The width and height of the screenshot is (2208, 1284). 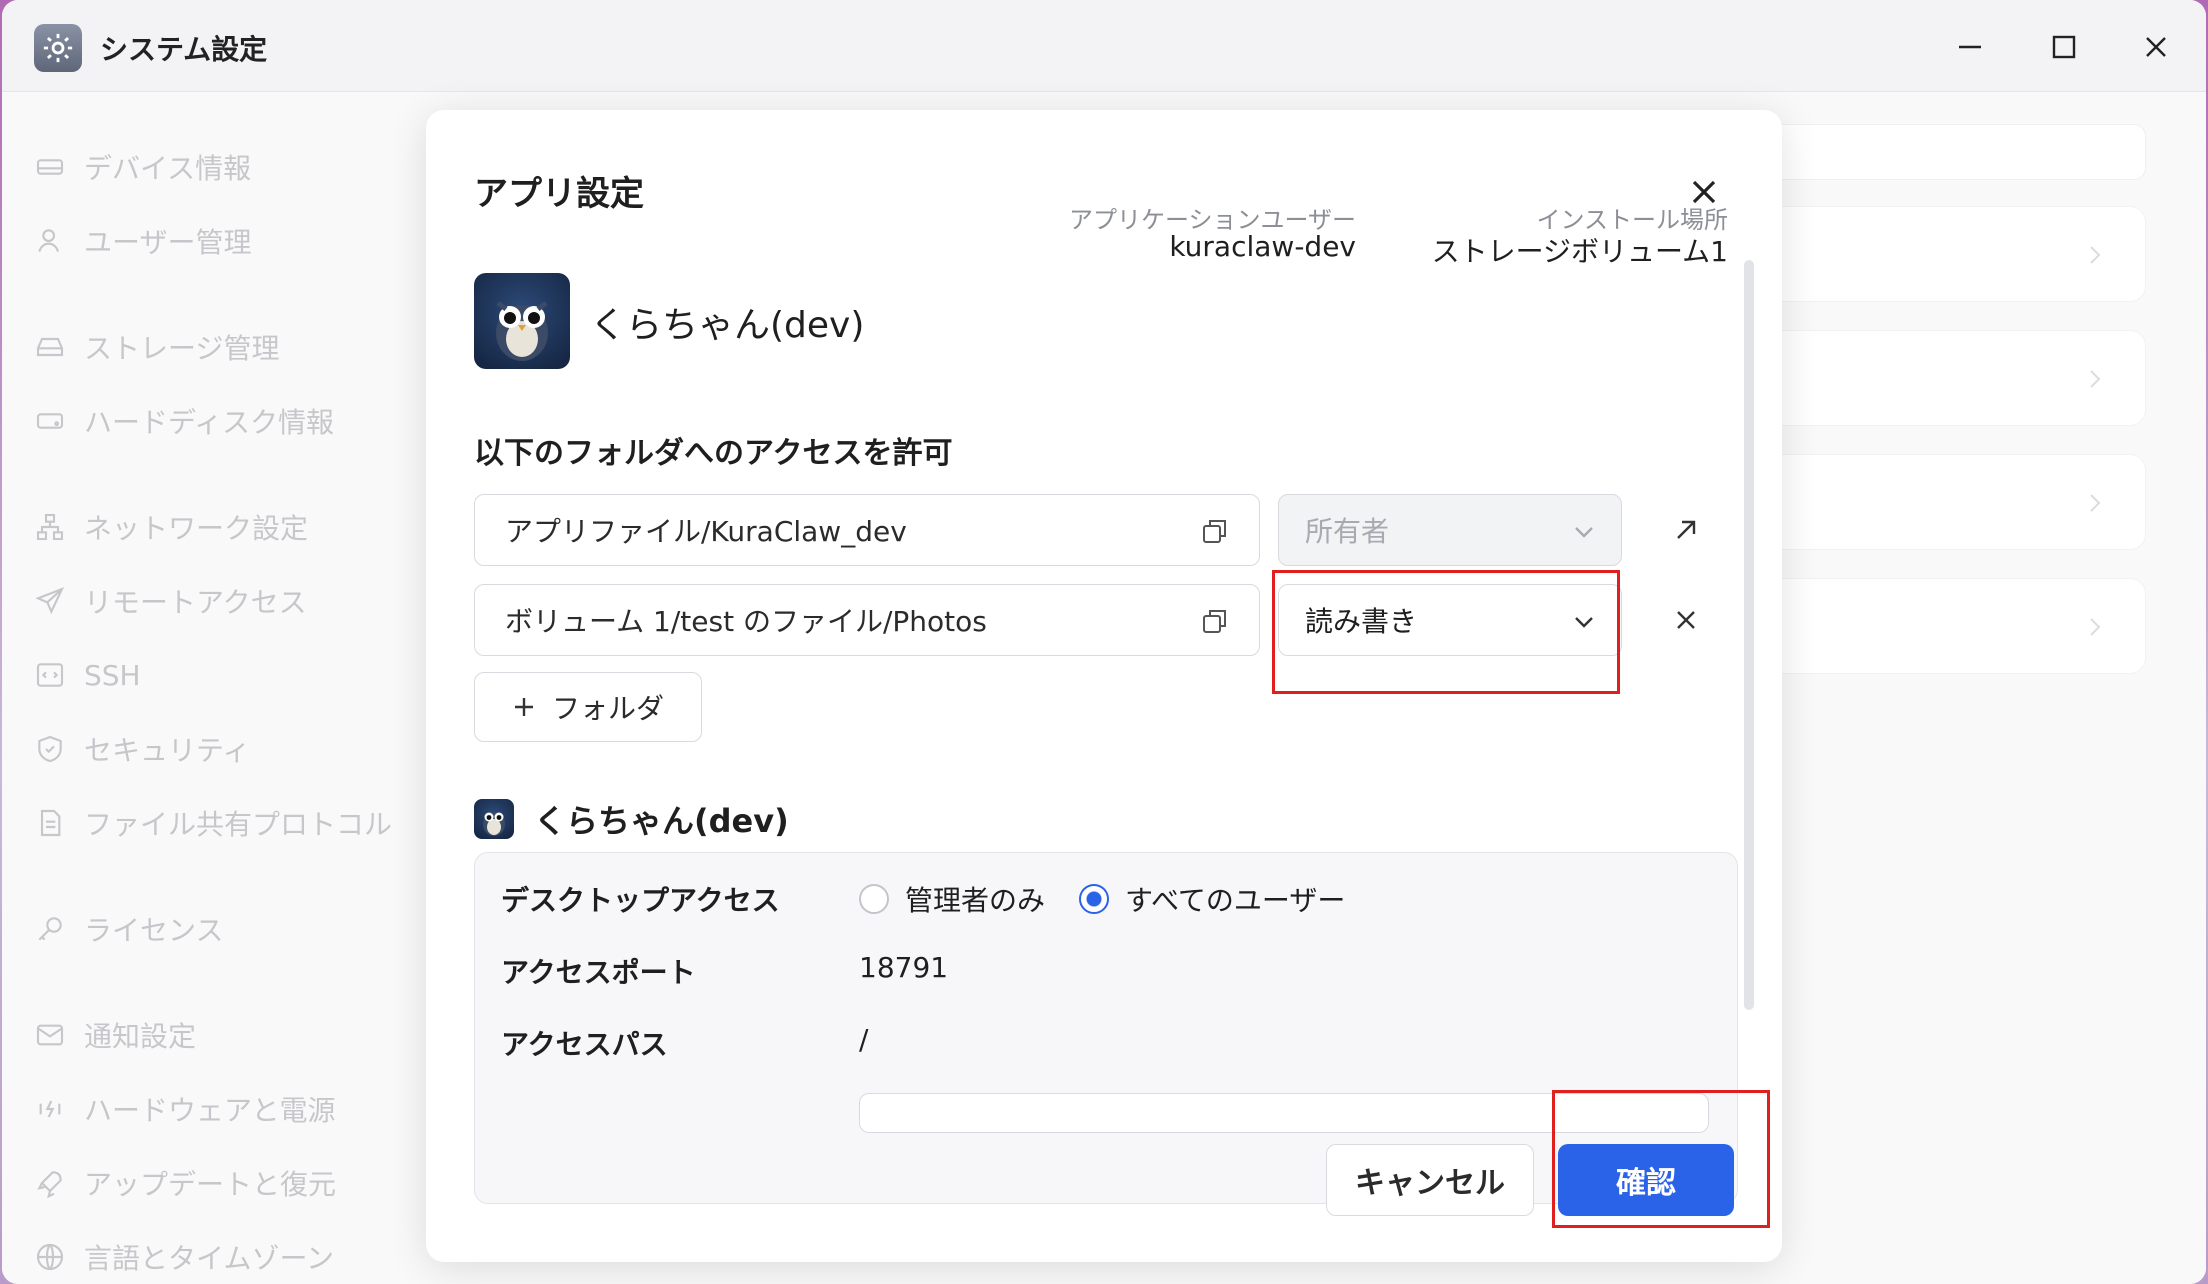 I want to click on radio-admin-only: 管理者のみ, so click(x=952, y=899).